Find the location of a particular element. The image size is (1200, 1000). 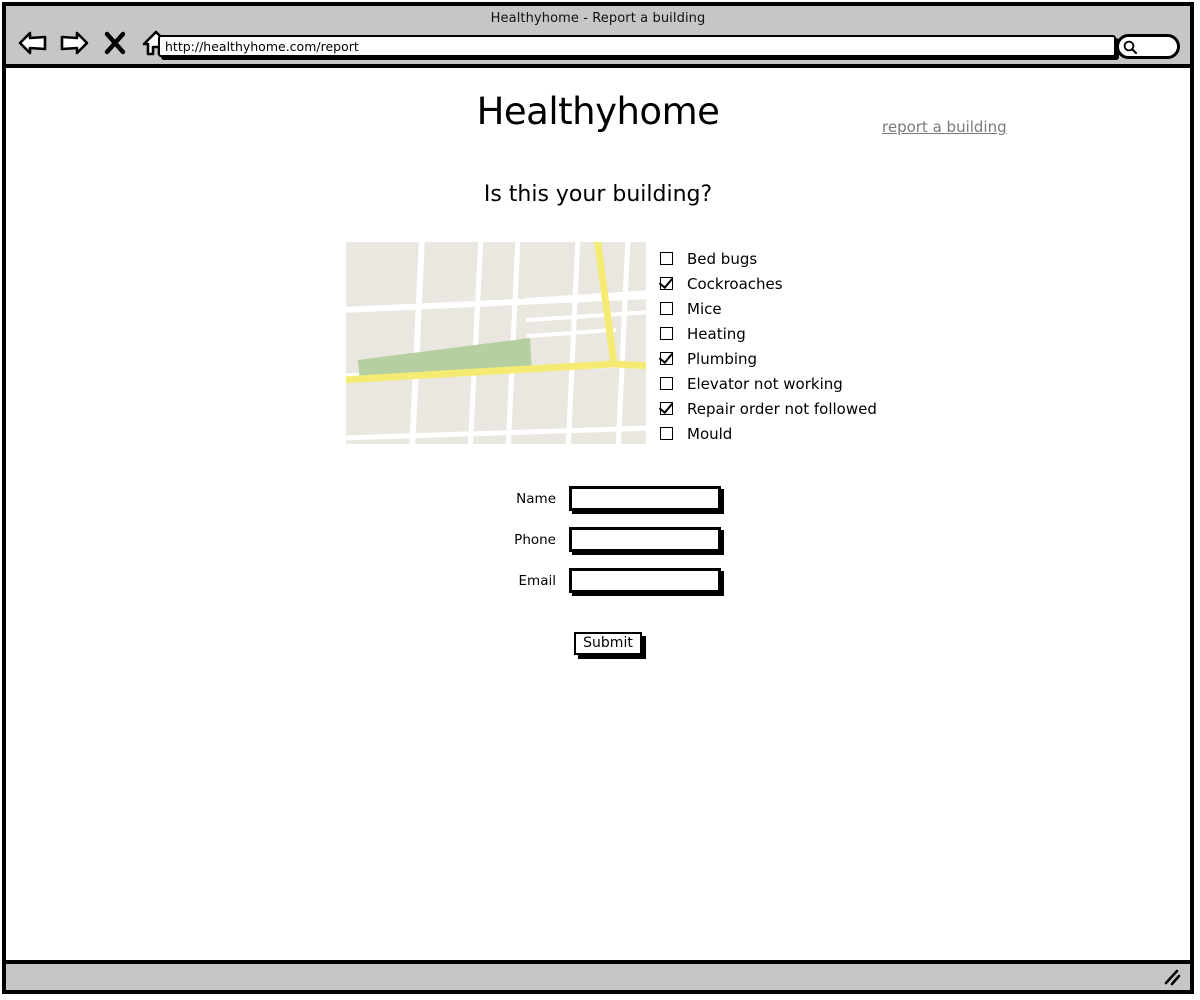

email-input is located at coordinates (645, 580).